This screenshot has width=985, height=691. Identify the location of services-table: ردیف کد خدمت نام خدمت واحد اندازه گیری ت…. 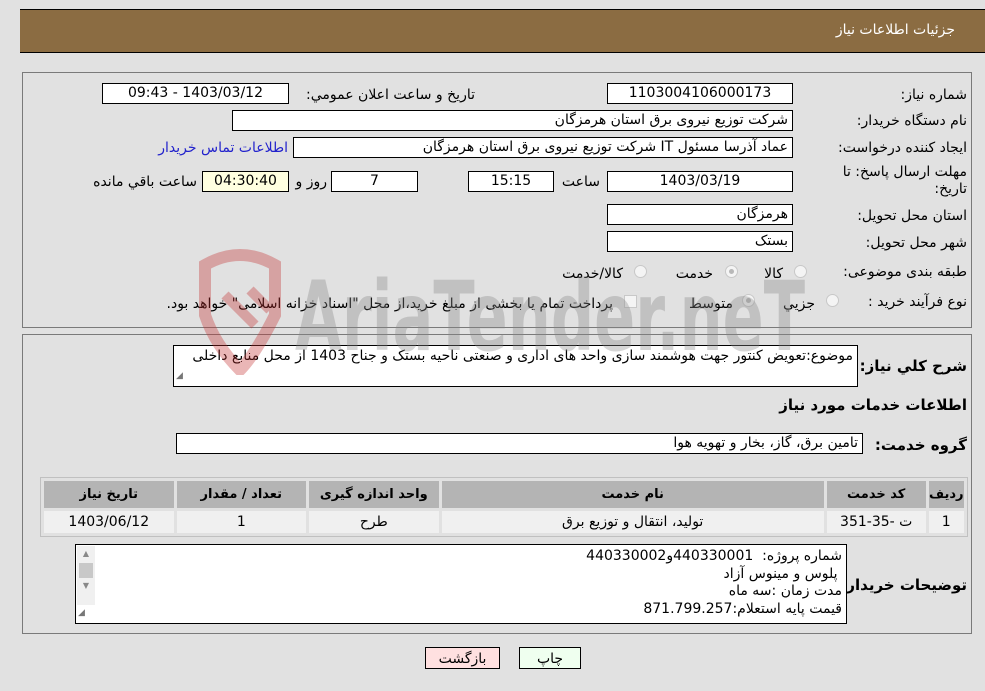
(504, 507).